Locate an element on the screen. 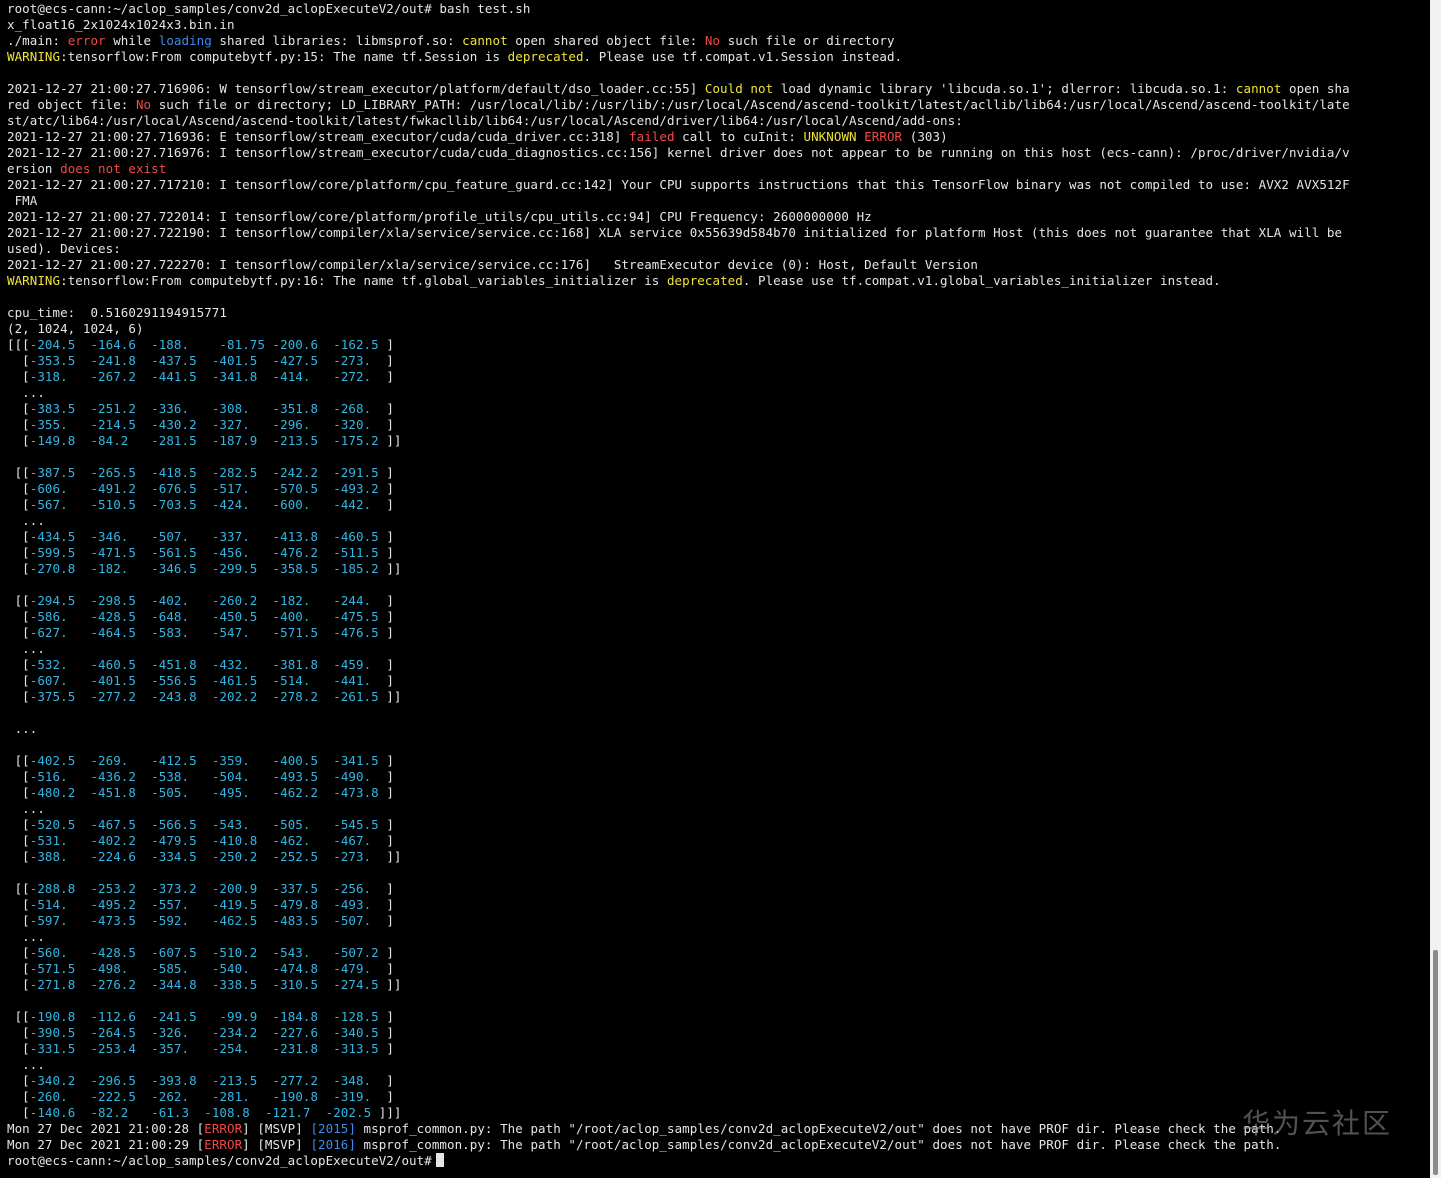 The image size is (1441, 1178). terminal-text: deprecated is located at coordinates (704, 280).